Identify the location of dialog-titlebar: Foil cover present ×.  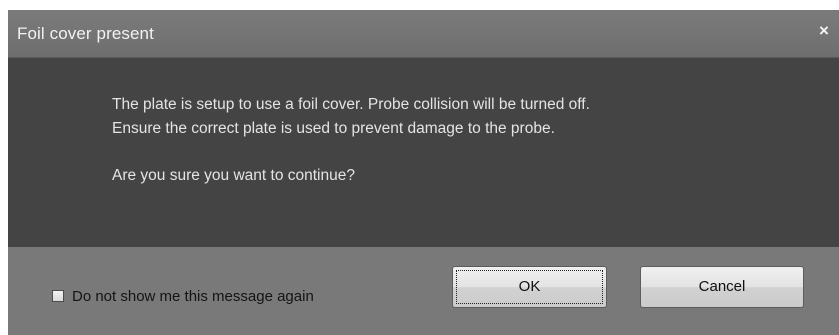
(423, 34).